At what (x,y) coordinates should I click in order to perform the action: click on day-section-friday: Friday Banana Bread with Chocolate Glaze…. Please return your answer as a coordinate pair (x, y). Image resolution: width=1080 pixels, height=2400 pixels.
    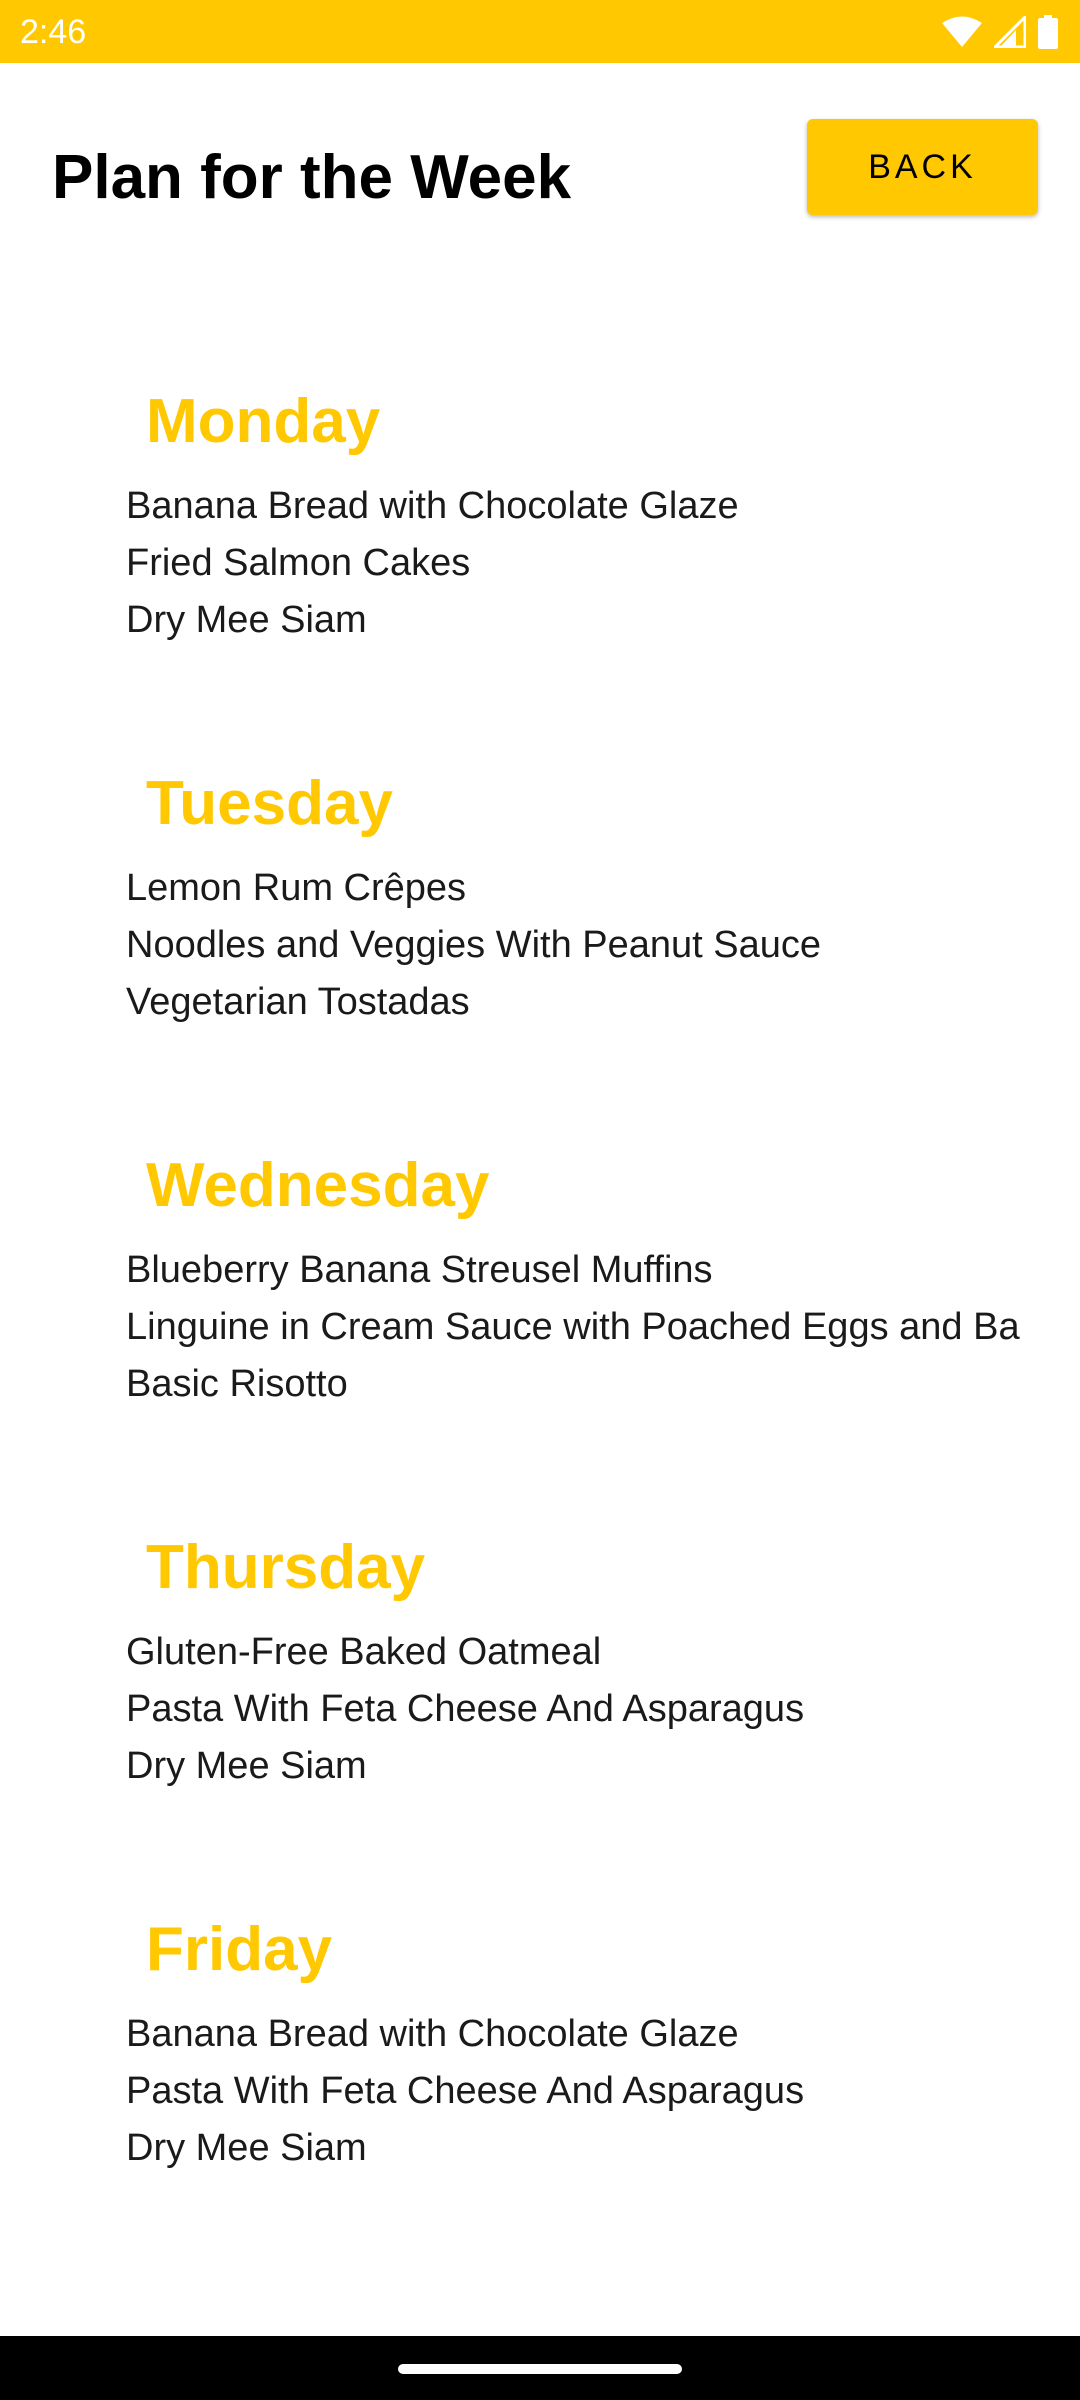
    Looking at the image, I should click on (540, 2062).